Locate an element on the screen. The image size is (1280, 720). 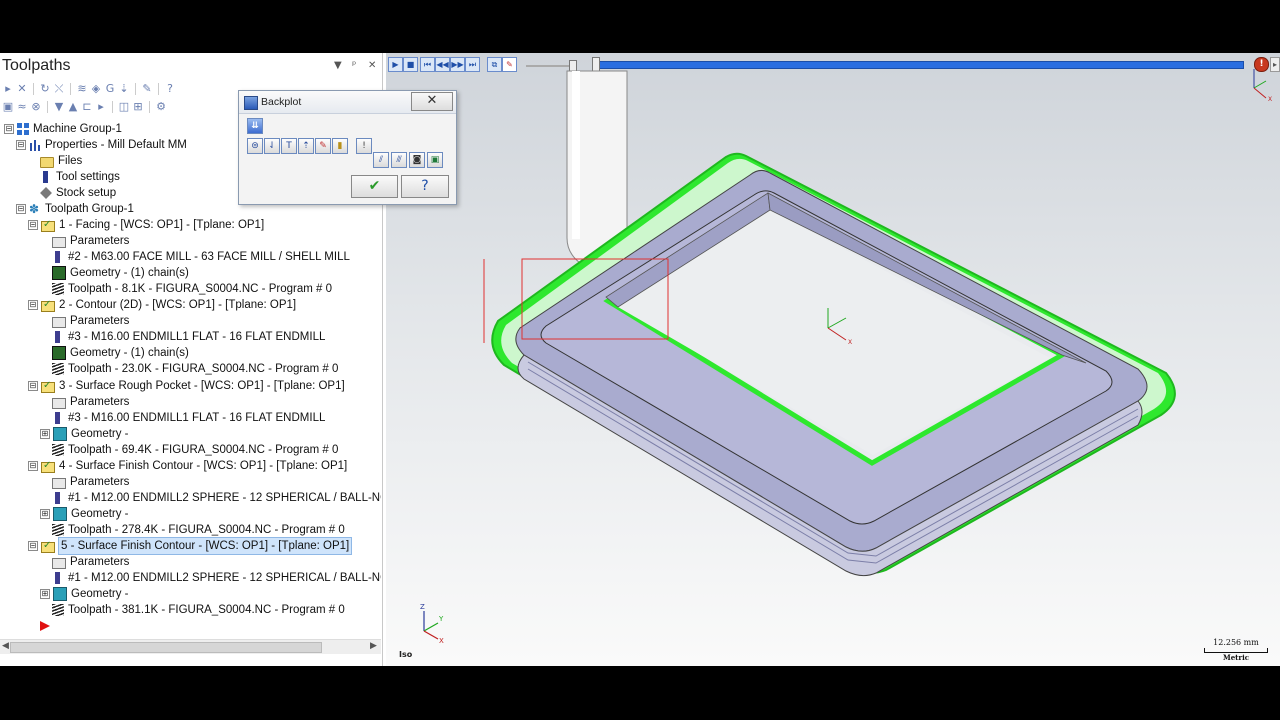
show-relevant-icon: ⊞ is located at coordinates (138, 107).